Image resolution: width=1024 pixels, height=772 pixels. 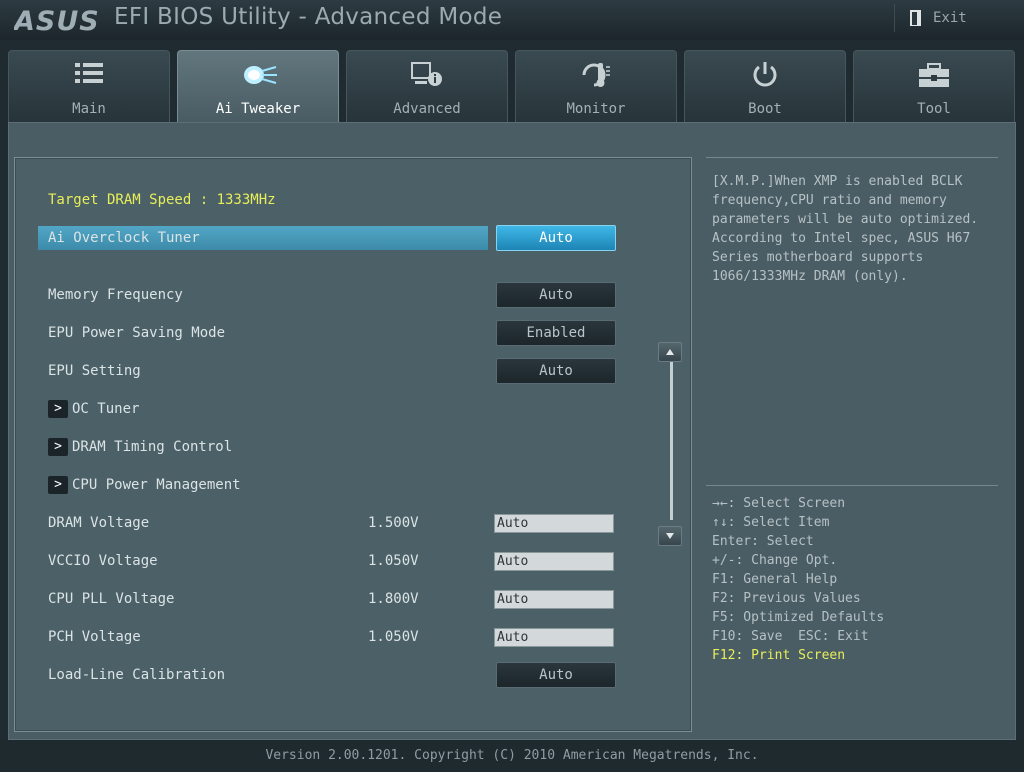 What do you see at coordinates (554, 599) in the screenshot?
I see `cpu-pll-voltage-input: Auto` at bounding box center [554, 599].